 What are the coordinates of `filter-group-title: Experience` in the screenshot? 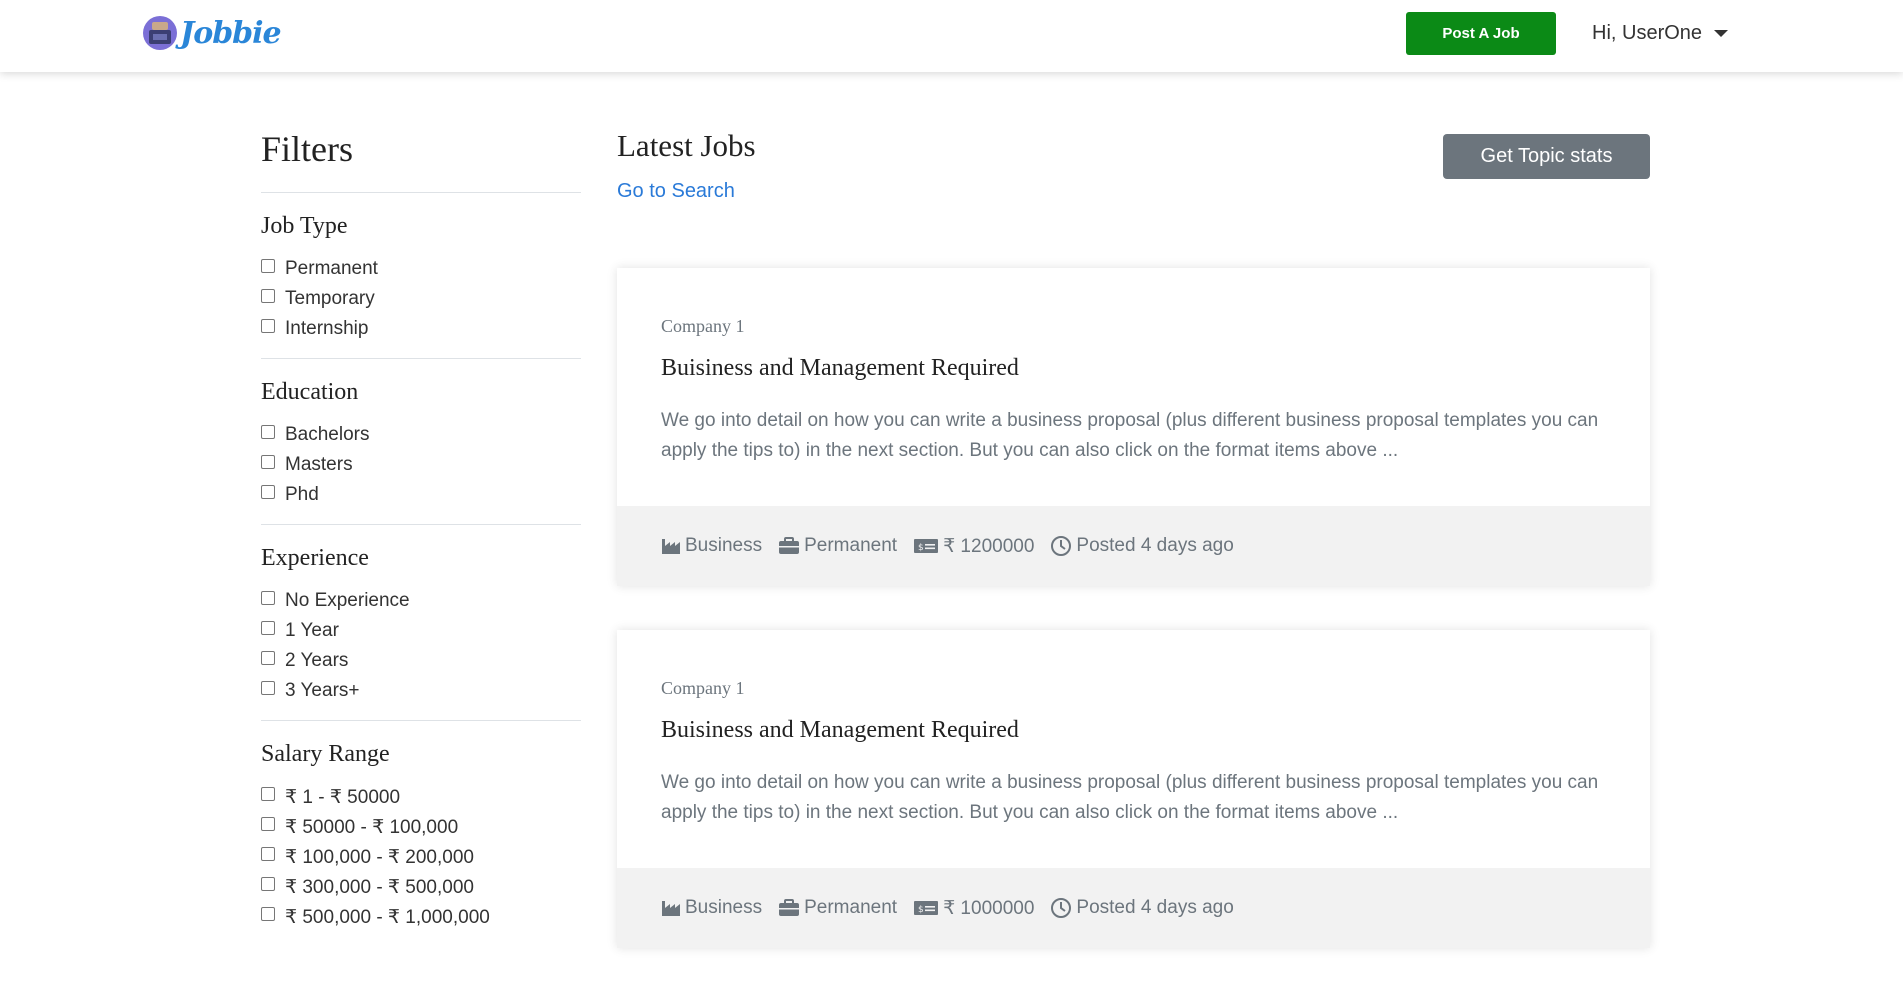 It's located at (315, 558).